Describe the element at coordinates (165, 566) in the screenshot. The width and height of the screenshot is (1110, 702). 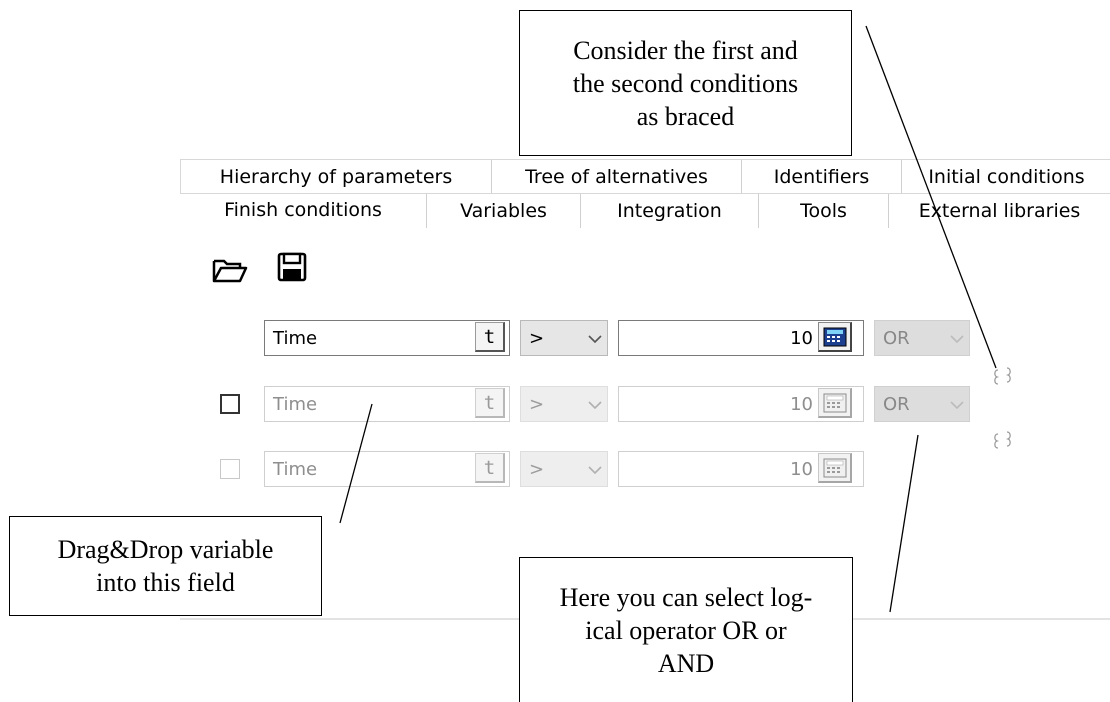
I see `callout-drag-drop: Drag&Drop variable into this field` at that location.